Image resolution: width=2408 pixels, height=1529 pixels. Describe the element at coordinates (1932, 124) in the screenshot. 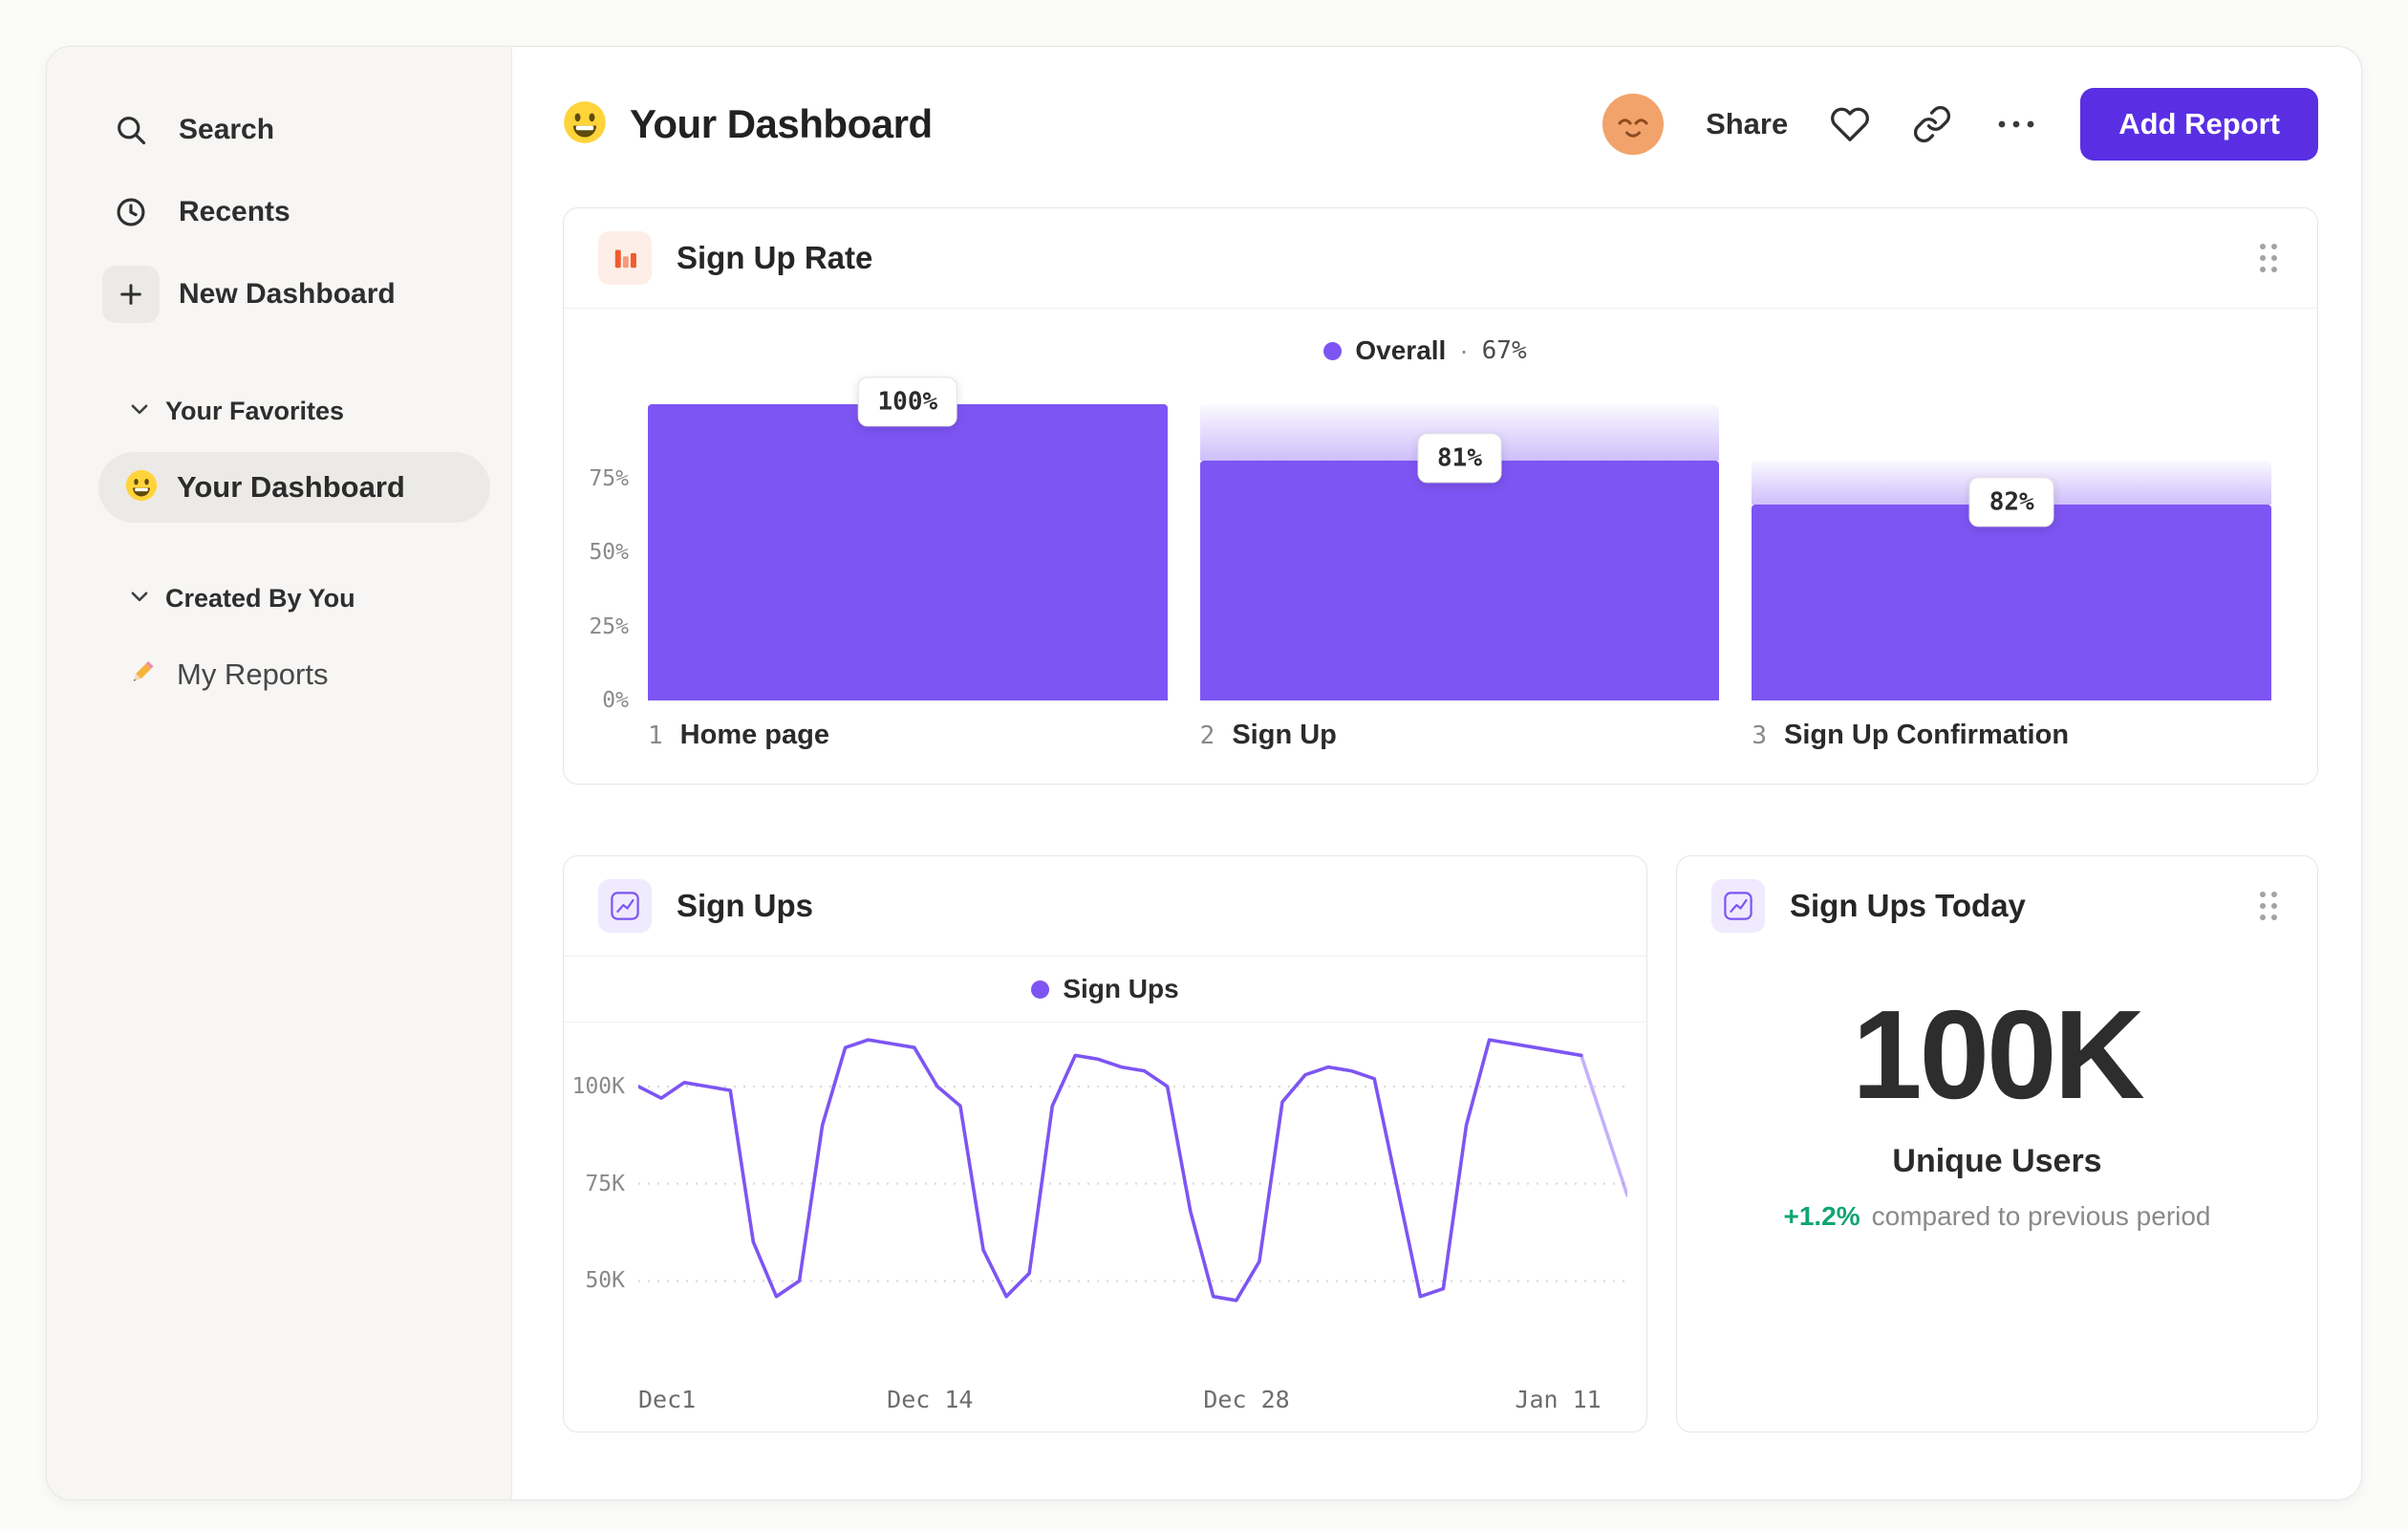

I see `link-icon` at that location.